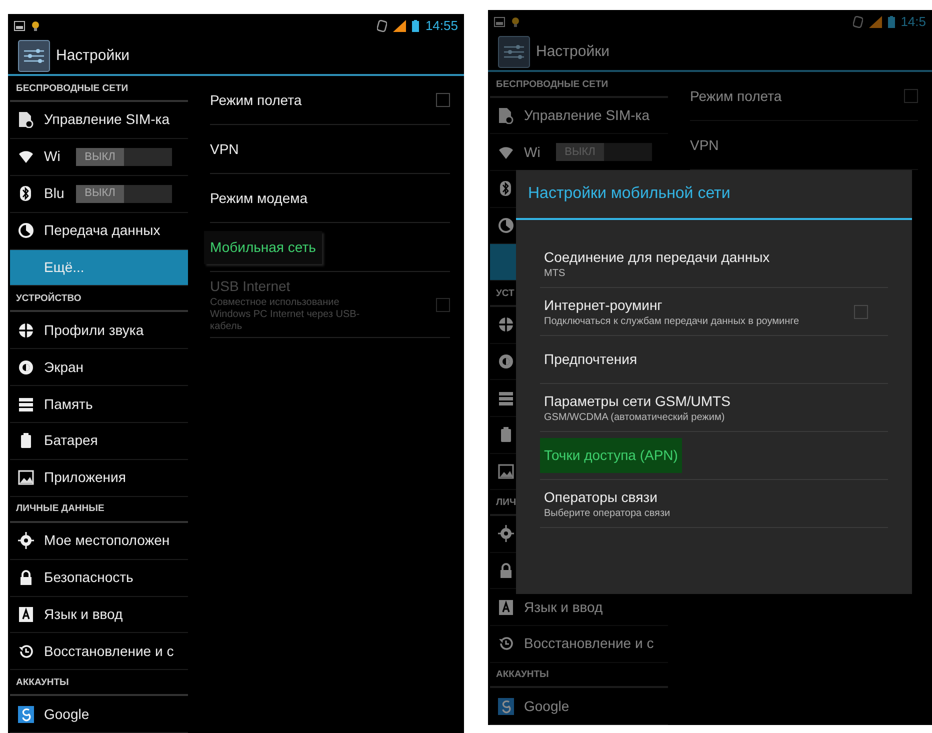 Image resolution: width=932 pixels, height=733 pixels. Describe the element at coordinates (99, 578) in the screenshot. I see `sidebar-item: Безопасность` at that location.